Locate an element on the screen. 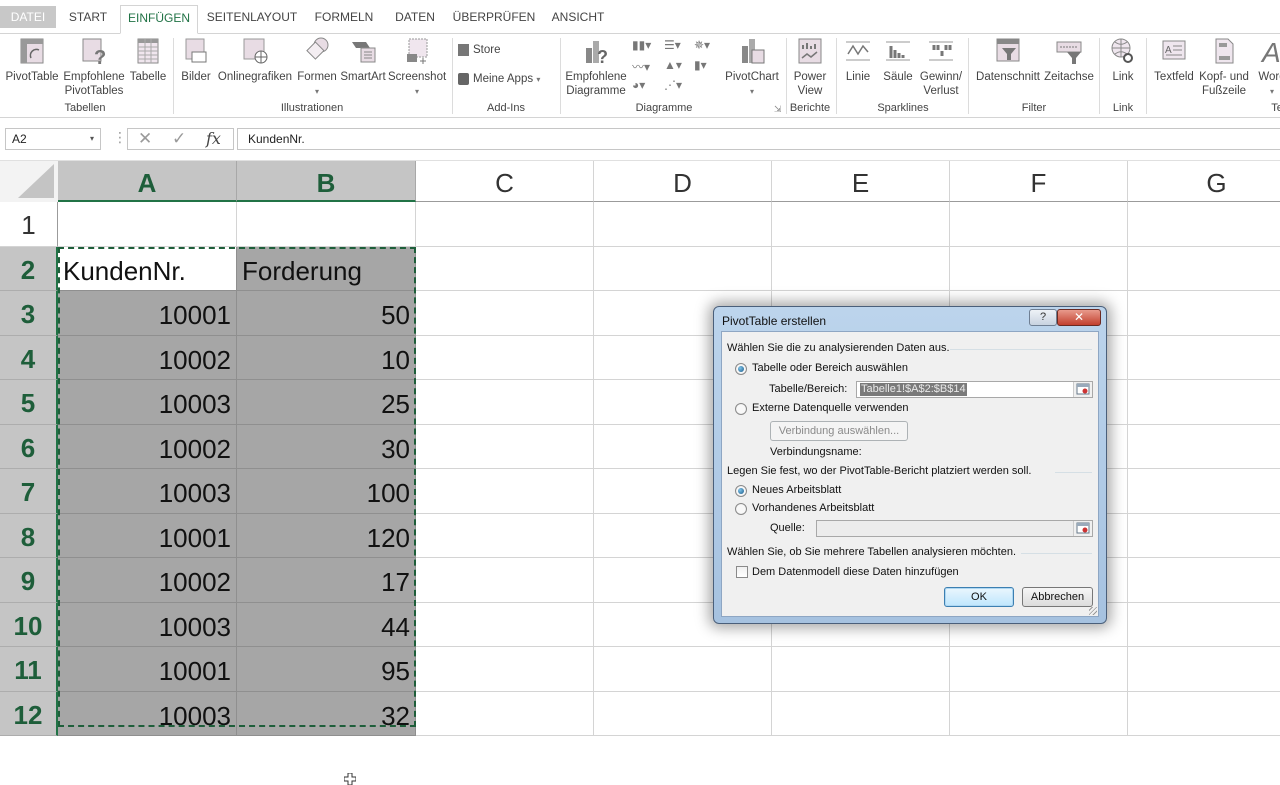  bar-chart-icon: ☰▾ is located at coordinates (672, 45).